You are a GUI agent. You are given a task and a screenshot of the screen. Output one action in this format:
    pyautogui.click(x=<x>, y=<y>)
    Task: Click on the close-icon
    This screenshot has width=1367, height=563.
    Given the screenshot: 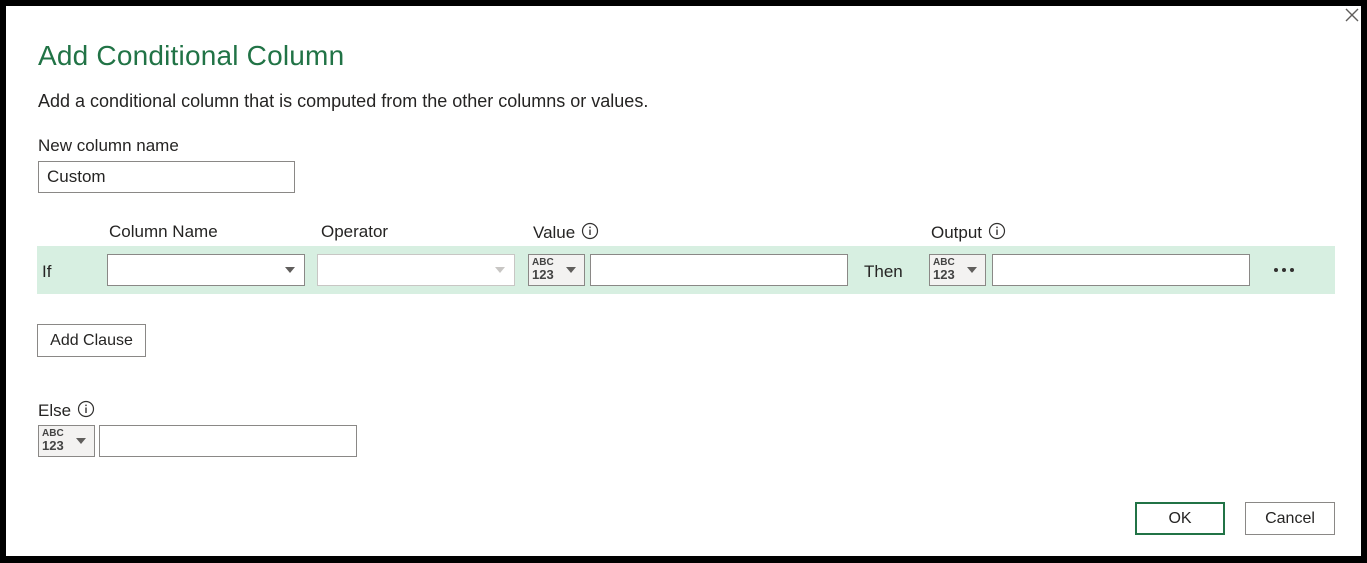 What is the action you would take?
    pyautogui.click(x=1352, y=15)
    